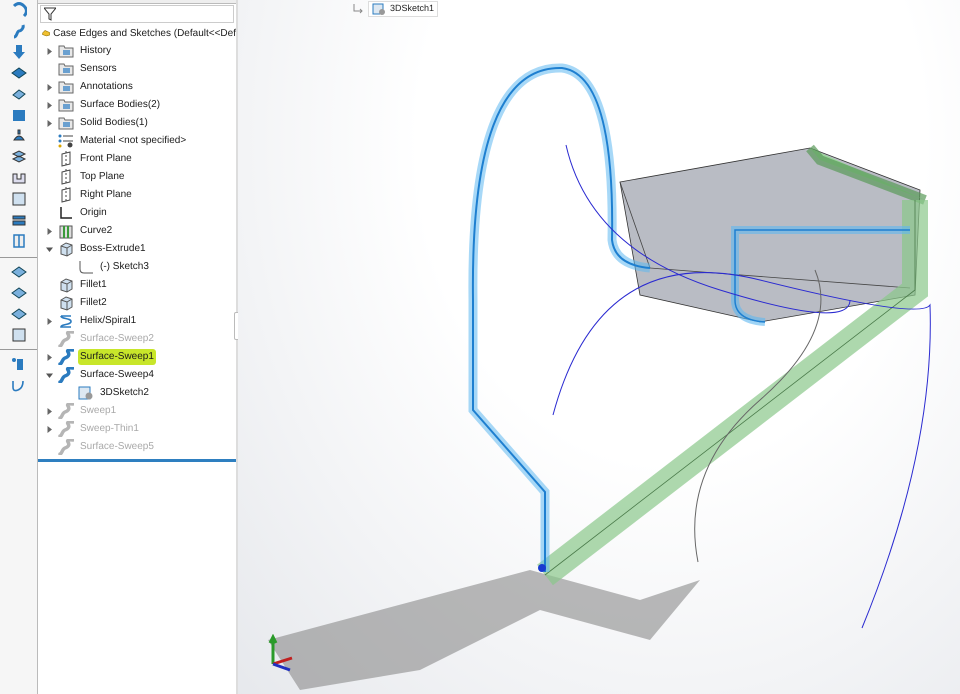  What do you see at coordinates (96, 51) in the screenshot?
I see `tree-item: History` at bounding box center [96, 51].